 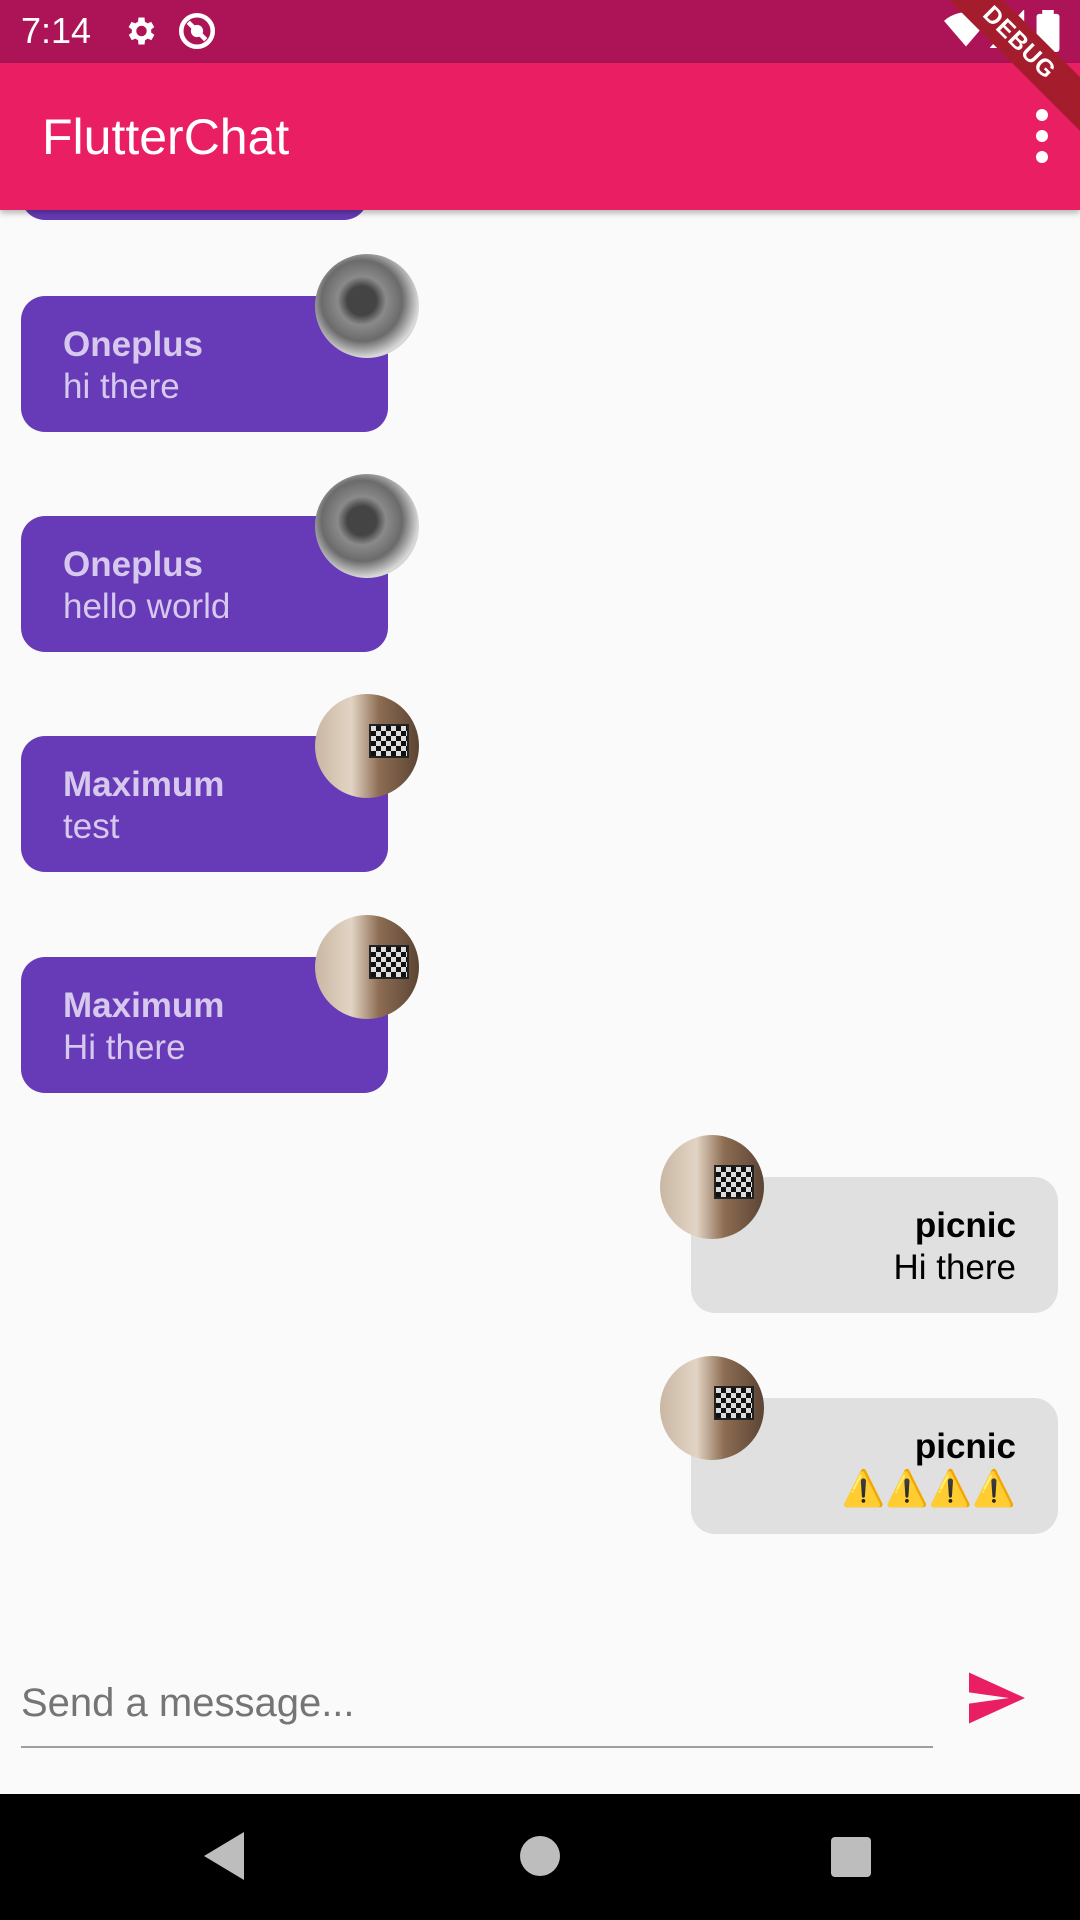 I want to click on message-text: hi there, so click(x=121, y=386).